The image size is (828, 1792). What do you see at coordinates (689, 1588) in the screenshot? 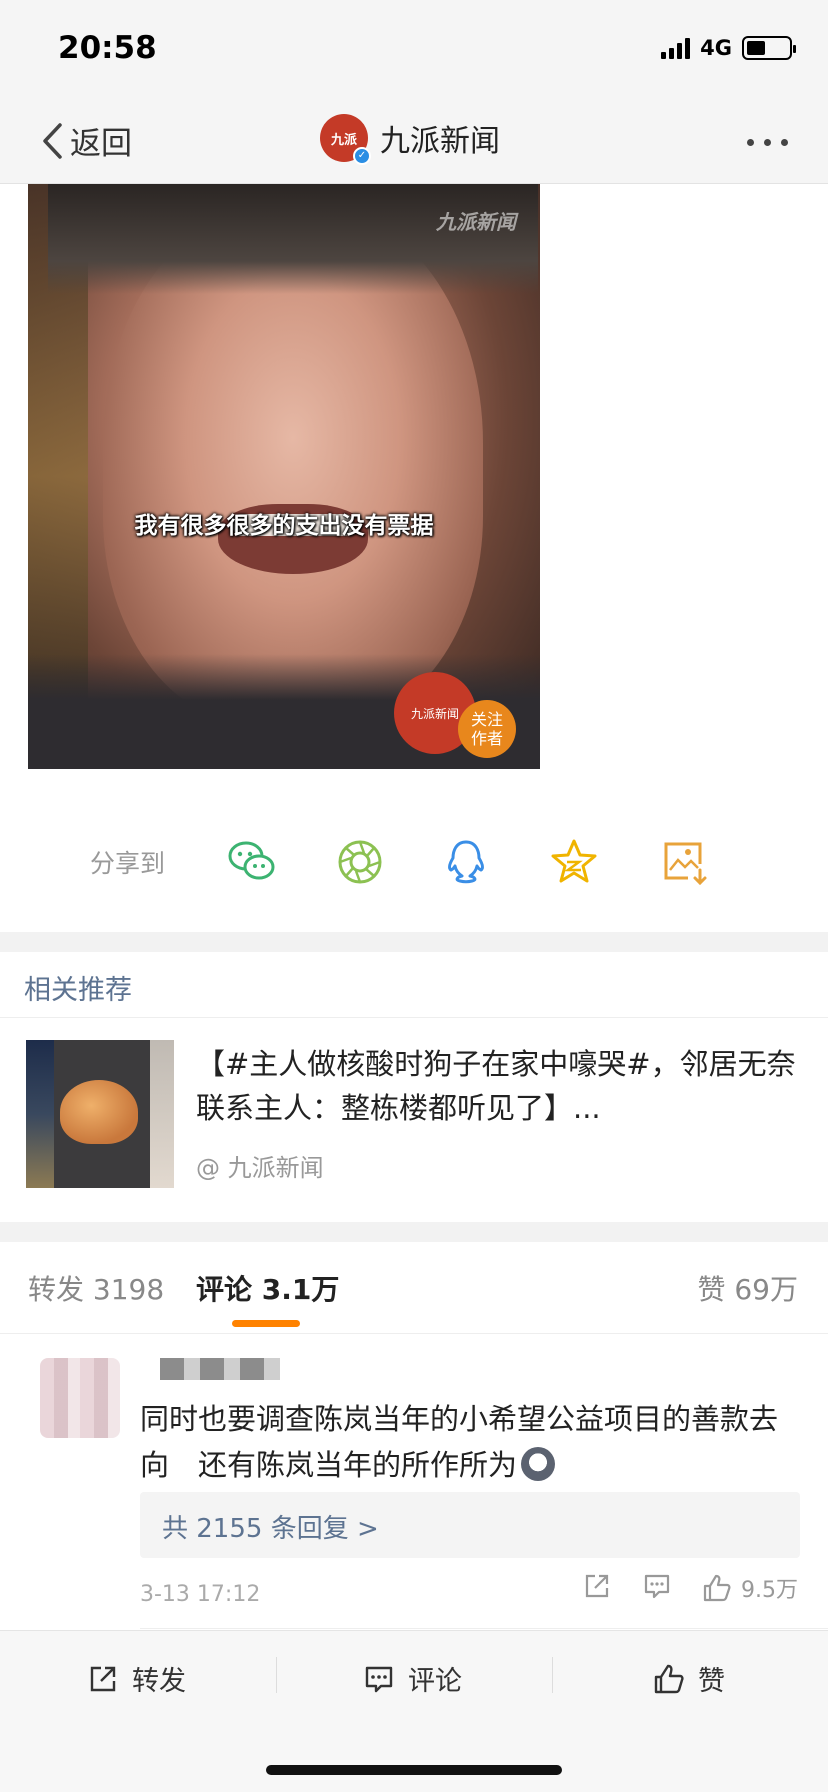
I see `comment-actions: 9.5万` at bounding box center [689, 1588].